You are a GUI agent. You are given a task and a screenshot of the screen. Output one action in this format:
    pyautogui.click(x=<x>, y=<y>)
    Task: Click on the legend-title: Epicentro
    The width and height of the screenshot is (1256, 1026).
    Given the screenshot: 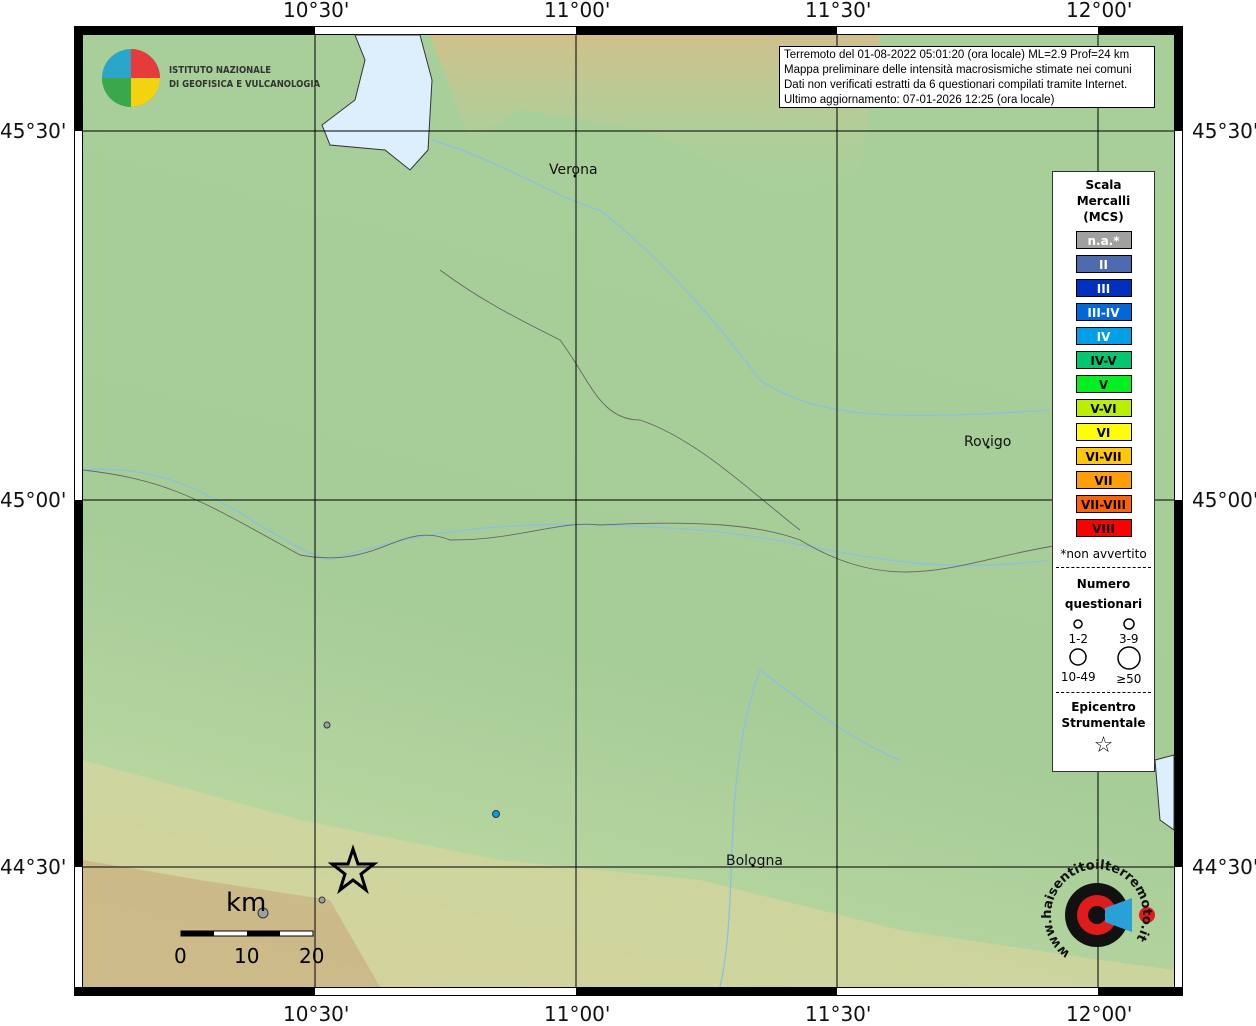 What is the action you would take?
    pyautogui.click(x=1103, y=707)
    